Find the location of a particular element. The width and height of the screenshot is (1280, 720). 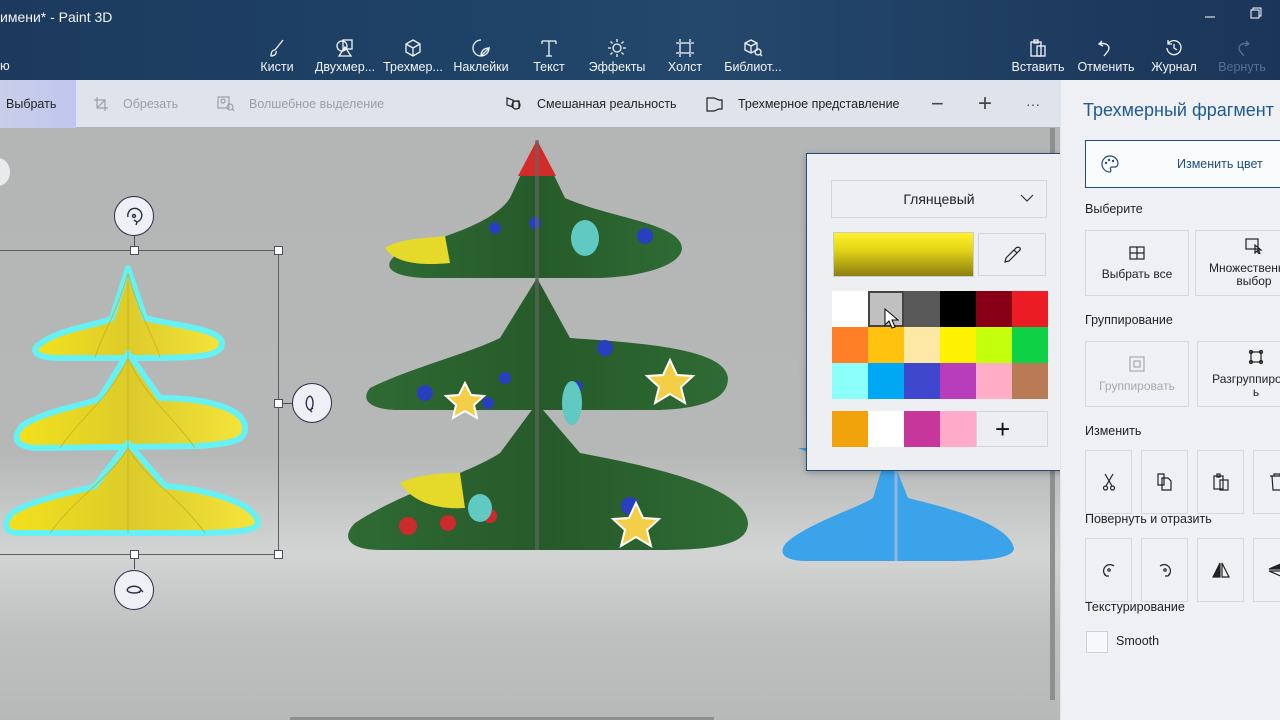

panel-title: Трехмерный фрагмент is located at coordinates (1178, 110).